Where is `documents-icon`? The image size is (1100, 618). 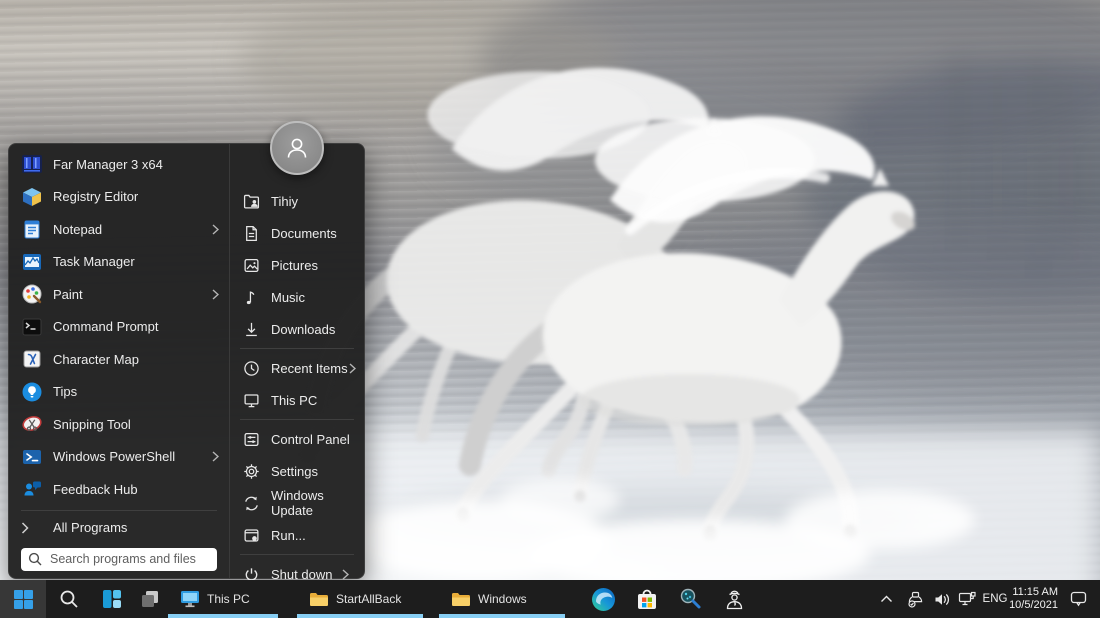
documents-icon is located at coordinates (251, 233).